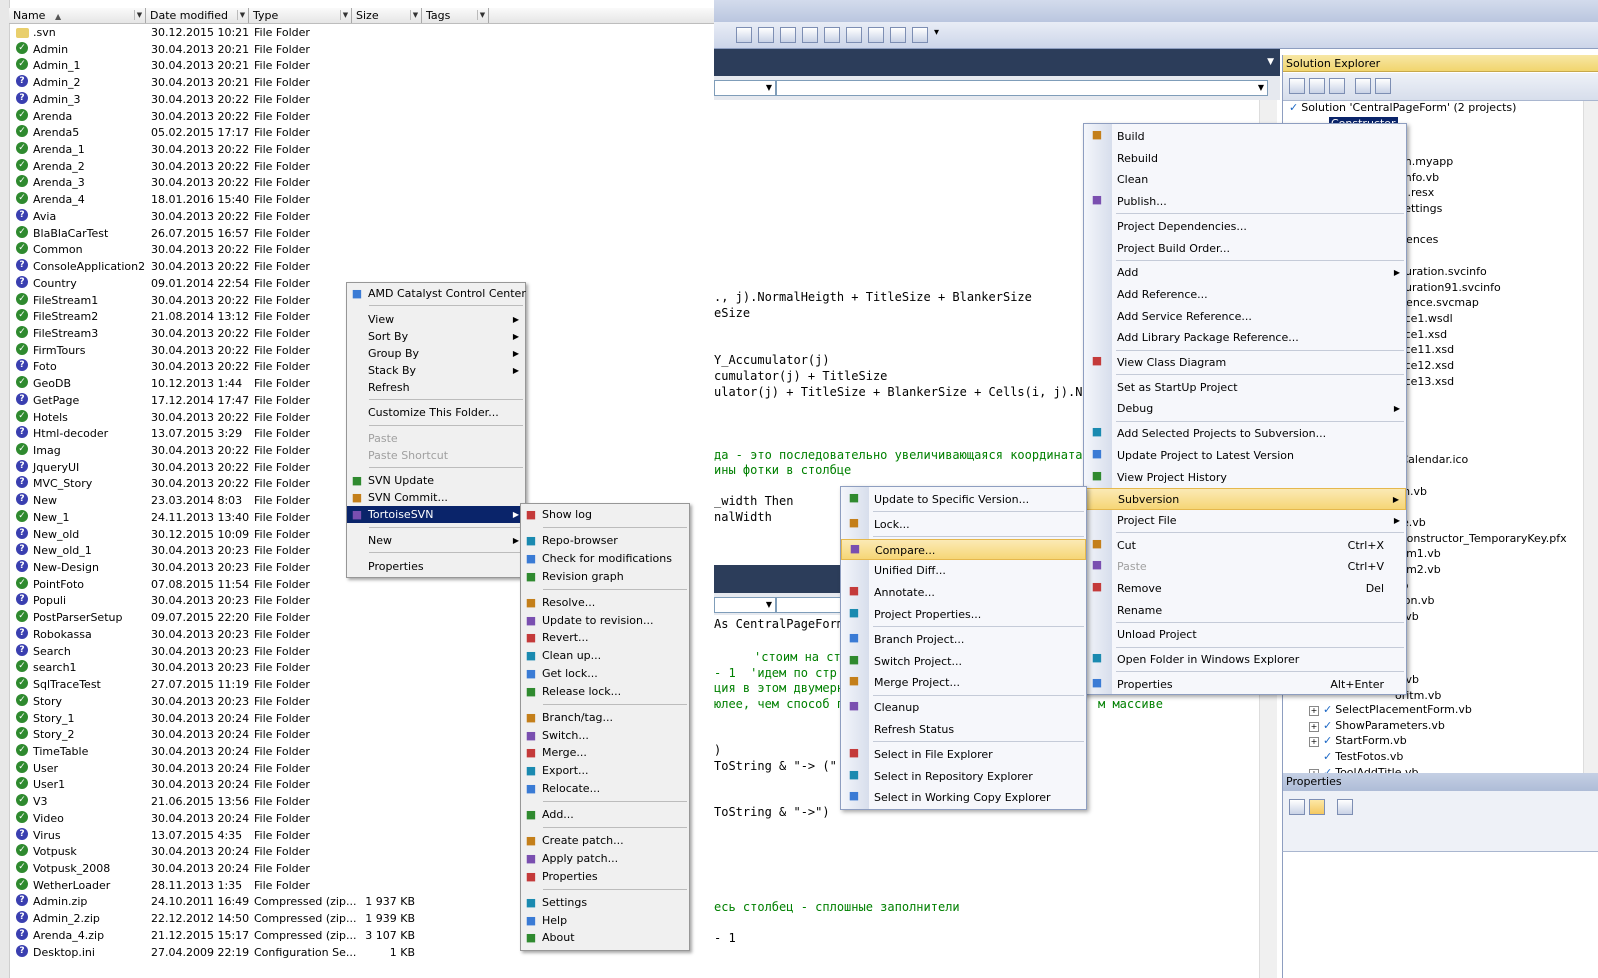 This screenshot has height=978, width=1598. I want to click on find-icon, so click(744, 35).